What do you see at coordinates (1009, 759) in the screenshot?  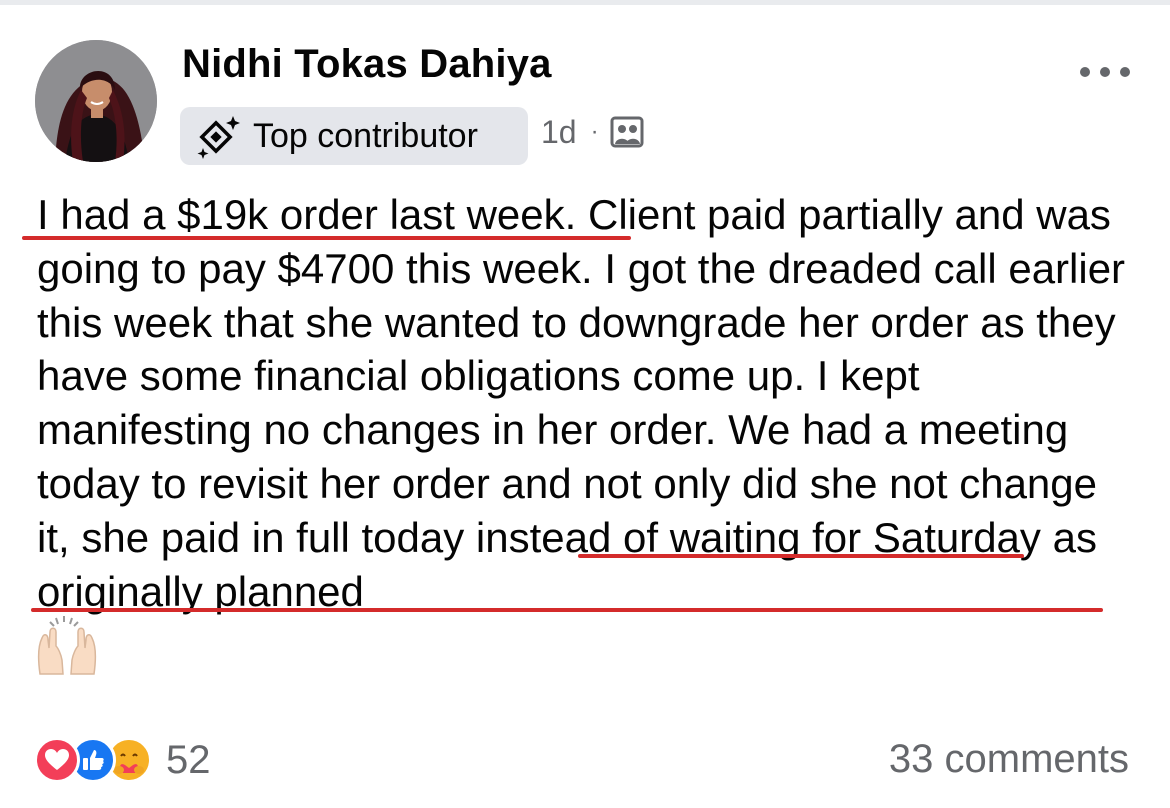 I see `comments-count: 33 comments` at bounding box center [1009, 759].